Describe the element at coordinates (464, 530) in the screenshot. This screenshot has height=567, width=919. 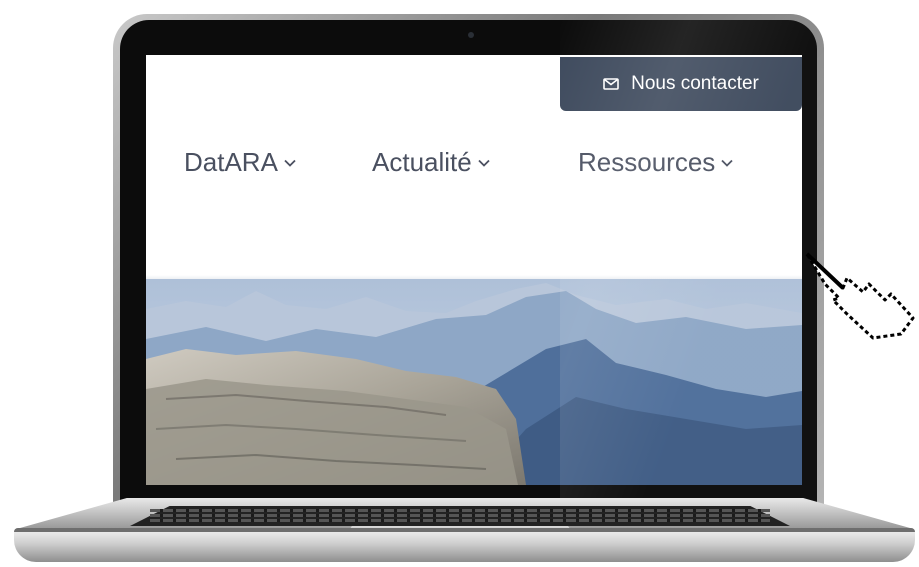
I see `laptop-base-edge` at that location.